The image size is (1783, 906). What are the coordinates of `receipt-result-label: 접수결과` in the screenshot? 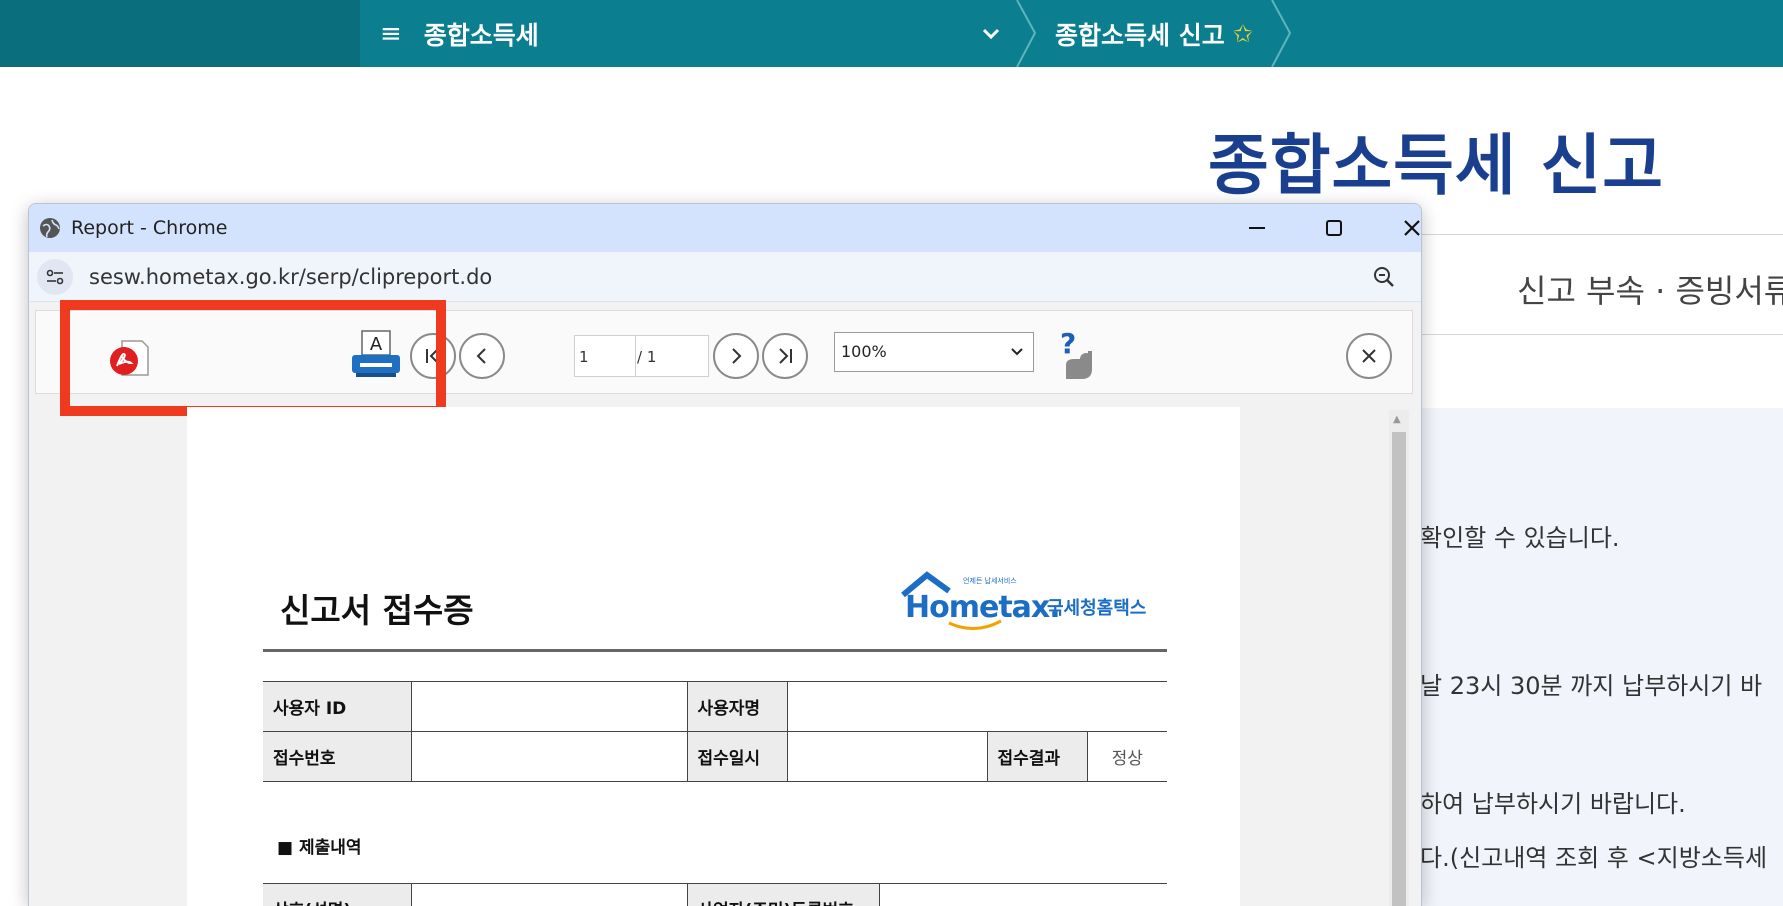 It's located at (1036, 756).